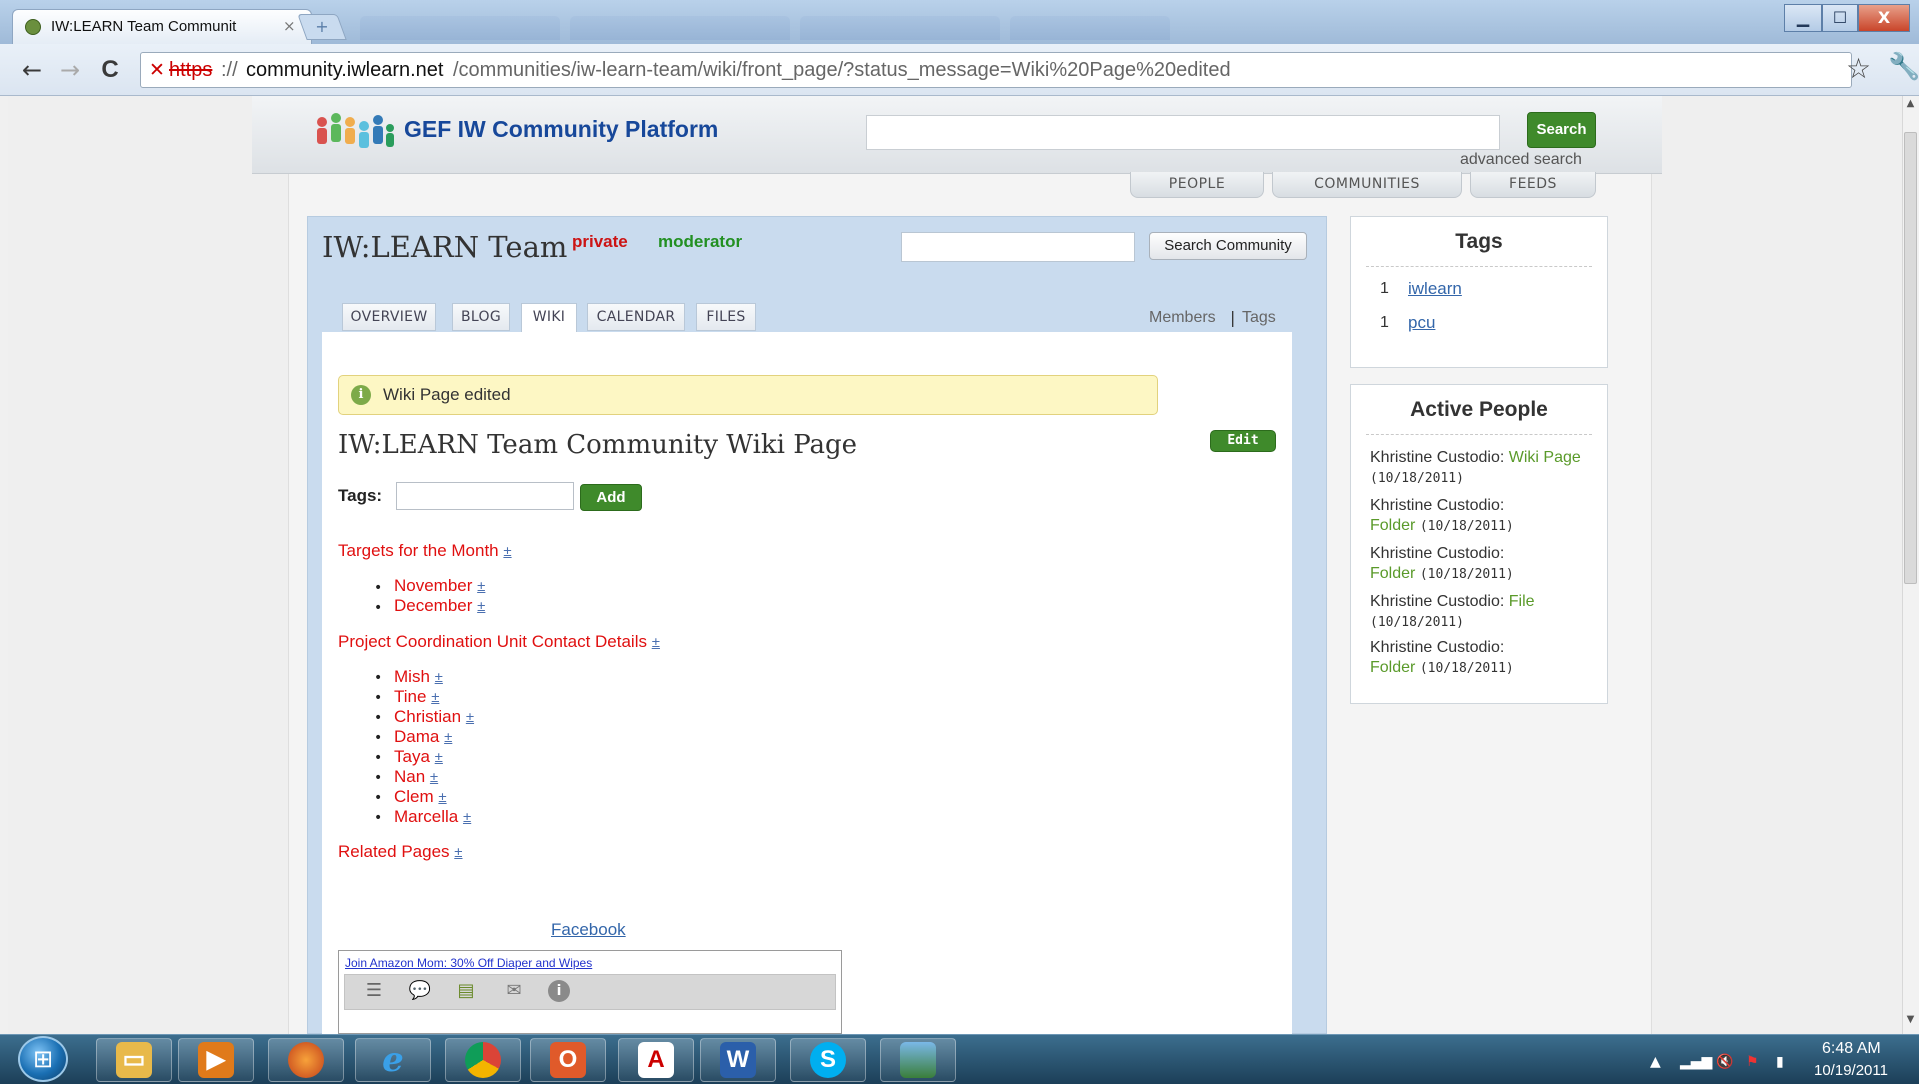 Image resolution: width=1919 pixels, height=1084 pixels. I want to click on wiki-list-item: Tine ±, so click(416, 697).